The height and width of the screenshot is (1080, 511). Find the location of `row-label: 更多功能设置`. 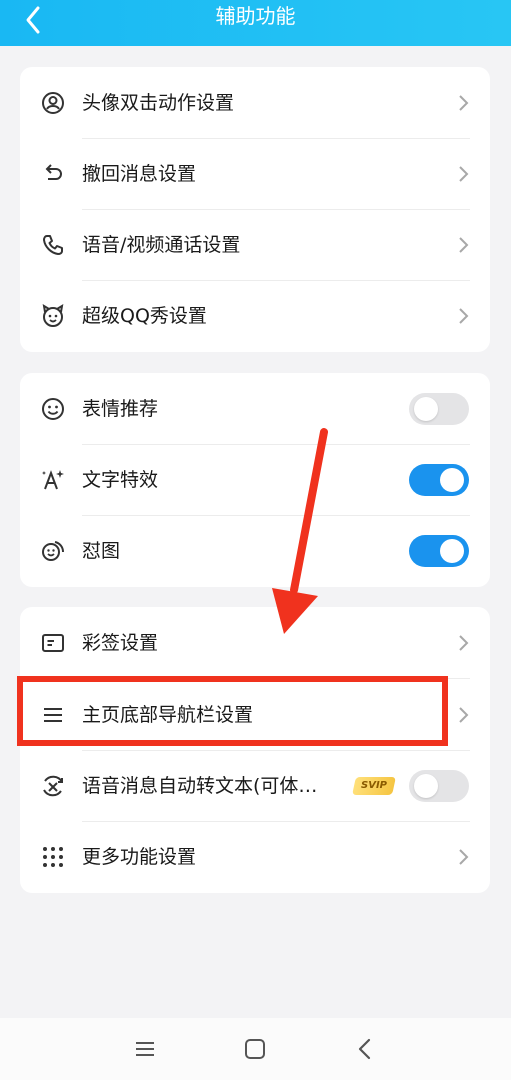

row-label: 更多功能设置 is located at coordinates (139, 857).